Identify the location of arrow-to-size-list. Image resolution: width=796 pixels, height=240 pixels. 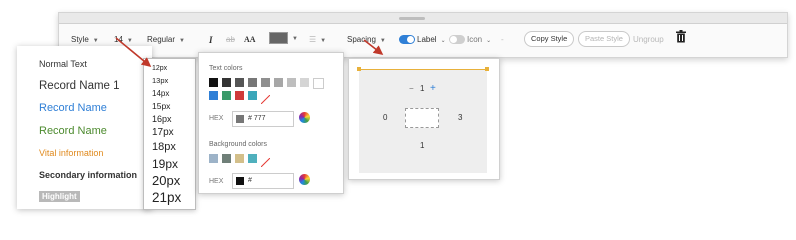
(133, 52).